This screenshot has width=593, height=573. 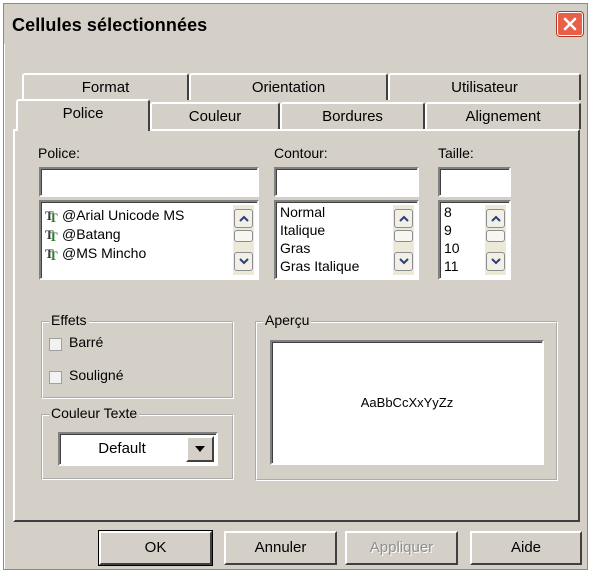 I want to click on tab-utilisateur-label: Utilisateur, so click(x=484, y=87).